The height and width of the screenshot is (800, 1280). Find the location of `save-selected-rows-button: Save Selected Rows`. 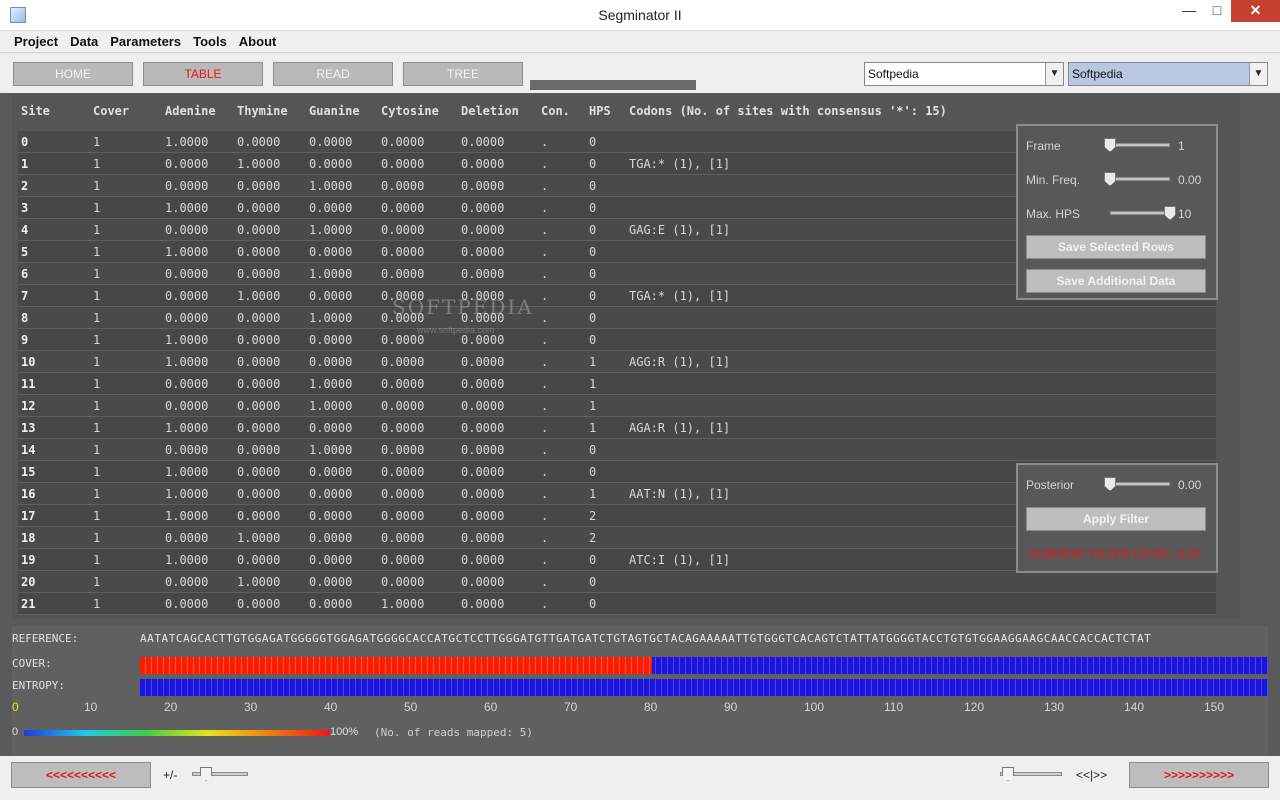

save-selected-rows-button: Save Selected Rows is located at coordinates (1116, 247).